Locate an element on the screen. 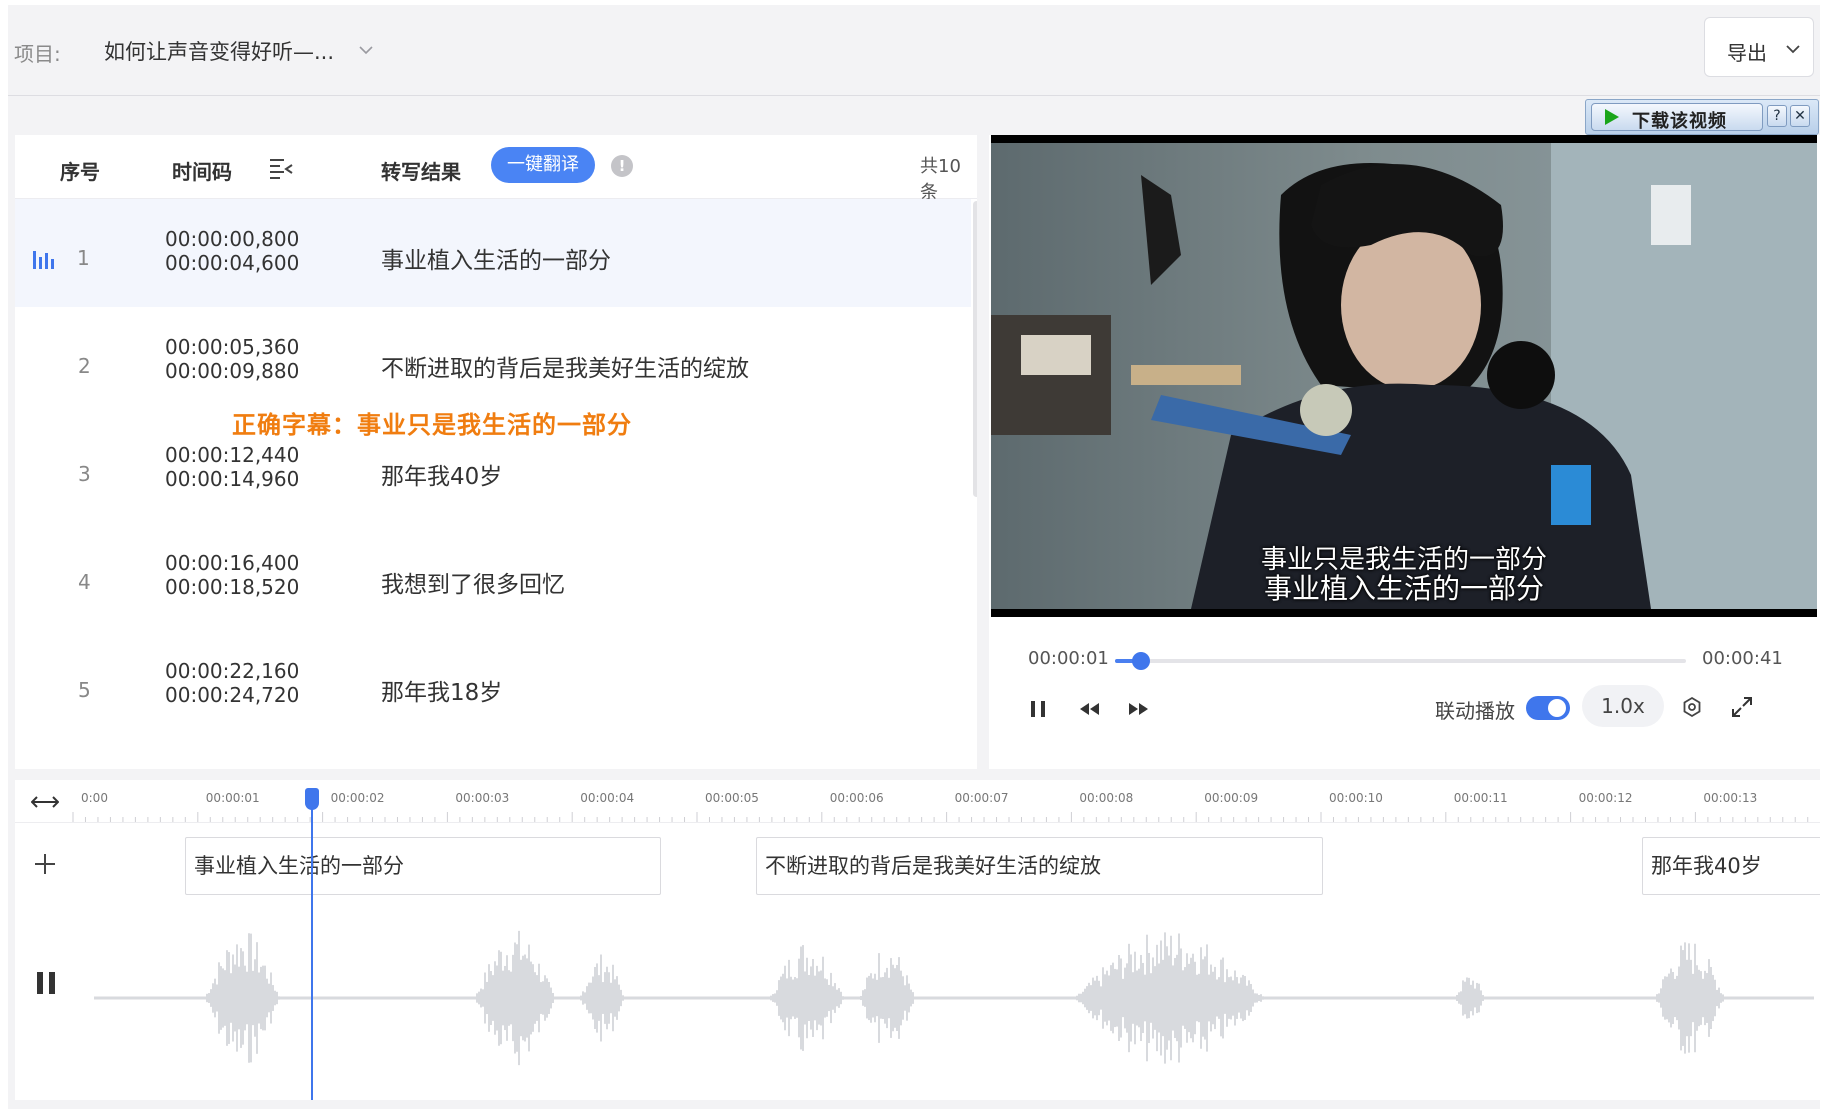 This screenshot has height=1116, width=1830. row-timecode: 00:00:16,400 00:00:18,520 is located at coordinates (232, 575).